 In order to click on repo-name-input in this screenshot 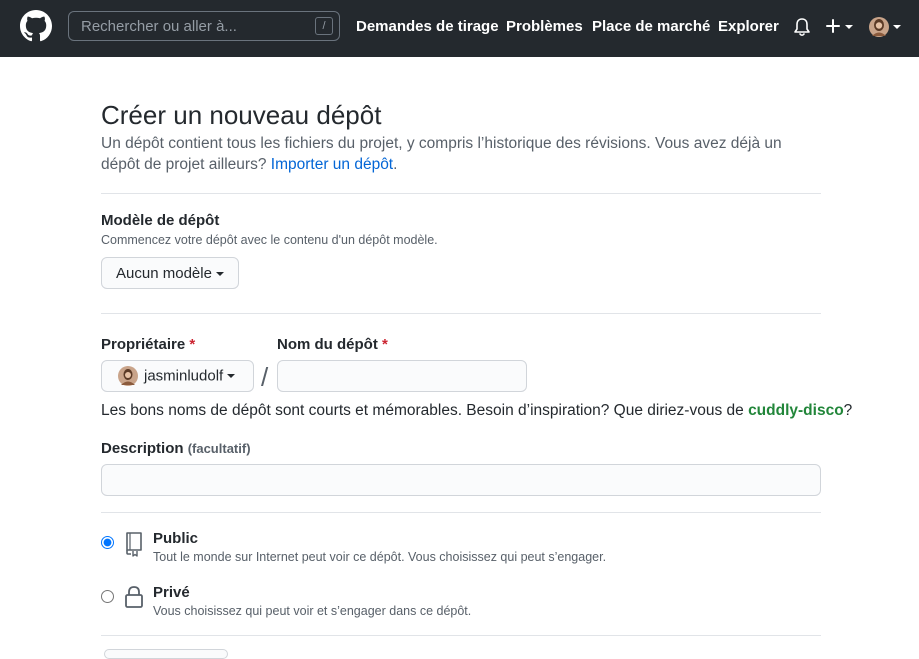, I will do `click(402, 376)`.